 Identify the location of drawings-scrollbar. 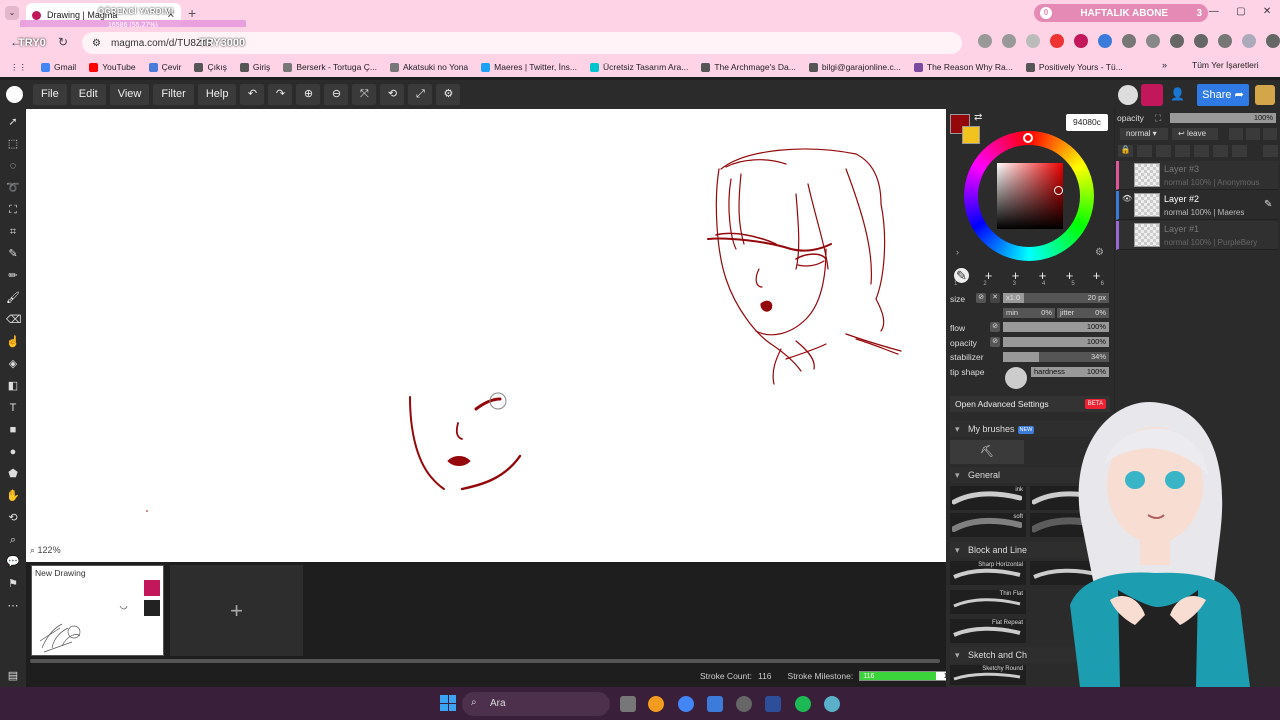
(485, 661).